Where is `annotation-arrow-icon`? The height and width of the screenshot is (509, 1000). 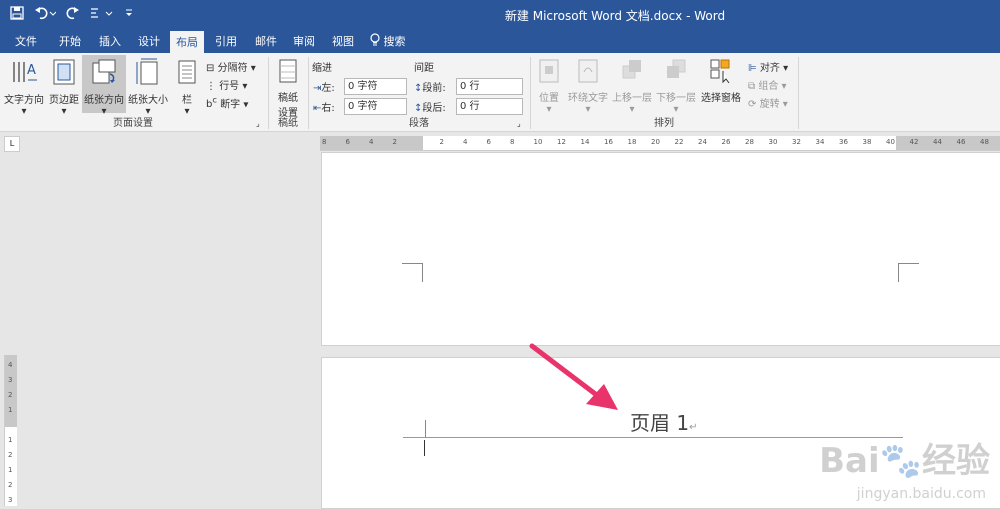 annotation-arrow-icon is located at coordinates (575, 379).